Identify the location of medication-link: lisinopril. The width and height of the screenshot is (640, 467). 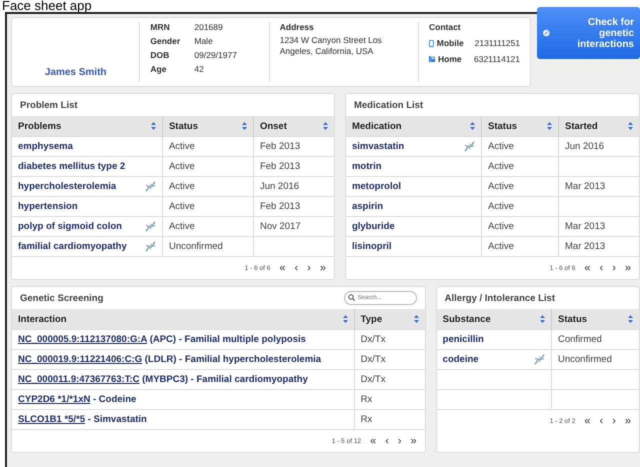
(372, 246).